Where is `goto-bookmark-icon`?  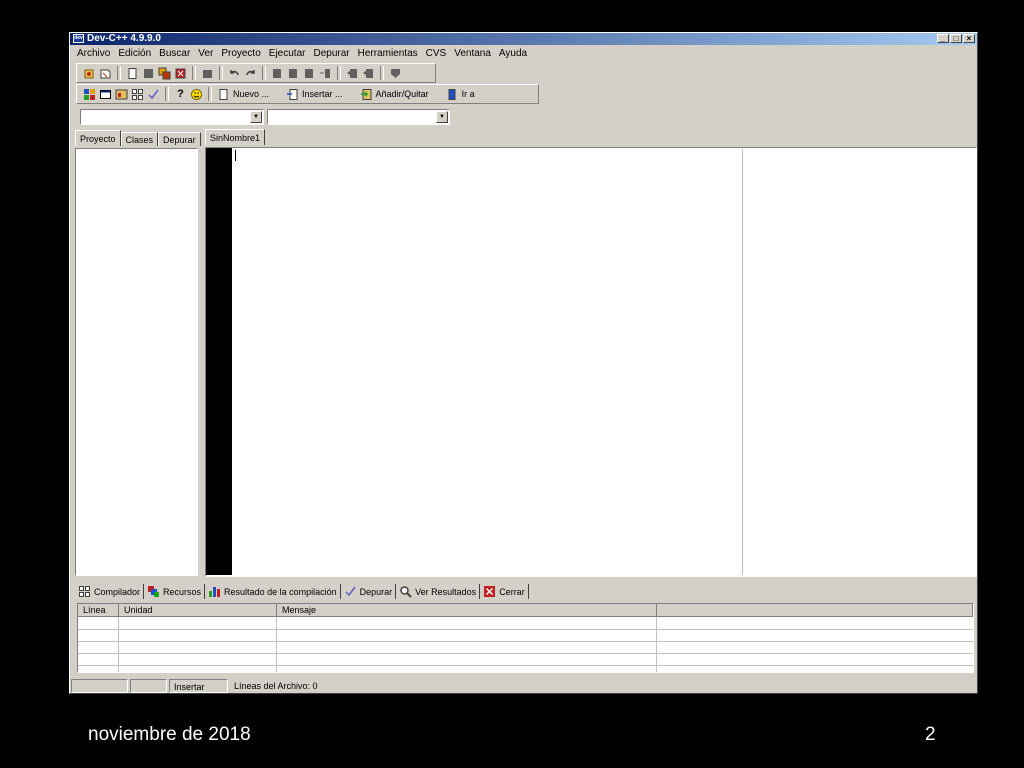
goto-bookmark-icon is located at coordinates (368, 73).